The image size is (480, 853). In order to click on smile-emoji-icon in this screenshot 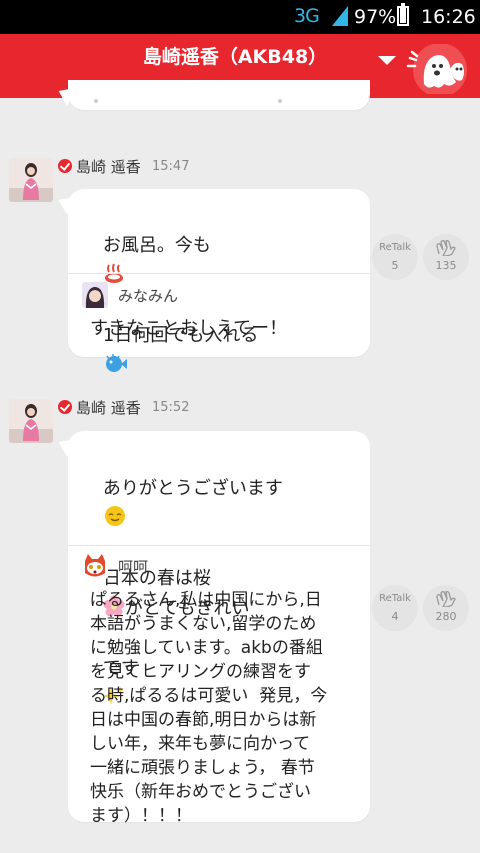, I will do `click(114, 516)`.